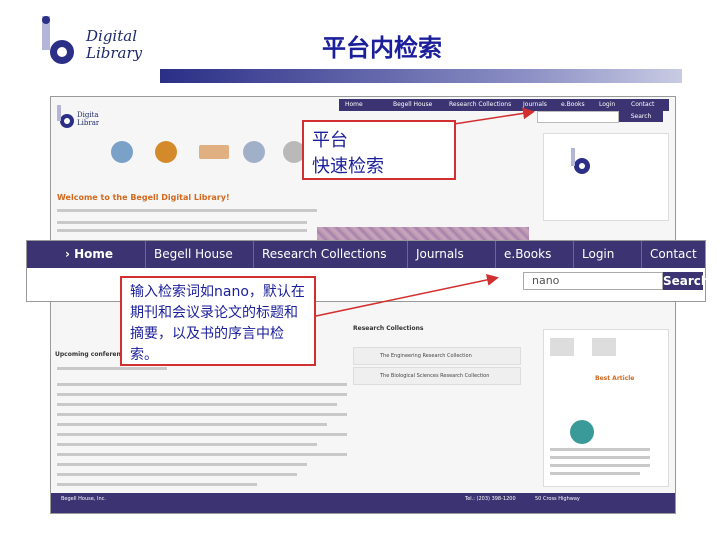 This screenshot has height=540, width=720. What do you see at coordinates (425, 212) in the screenshot?
I see `callout-arrows` at bounding box center [425, 212].